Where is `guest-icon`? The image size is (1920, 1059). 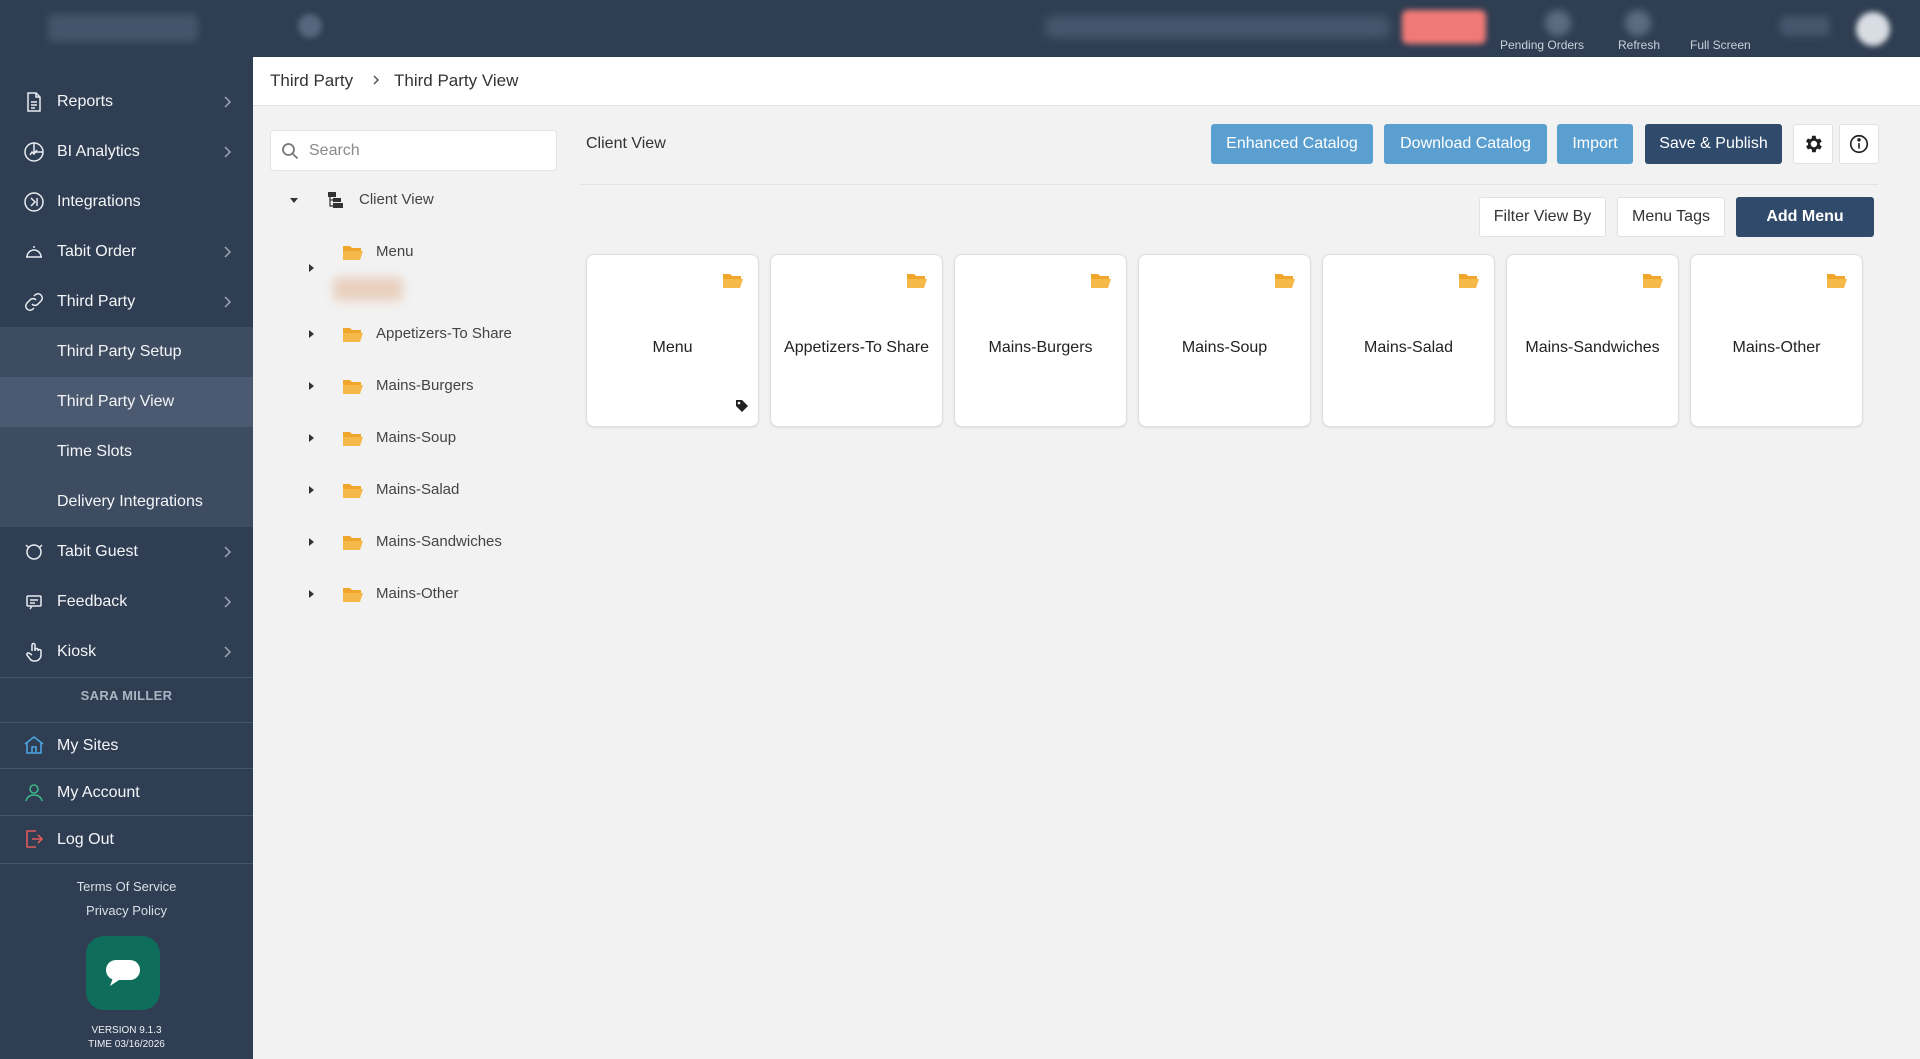
guest-icon is located at coordinates (34, 552).